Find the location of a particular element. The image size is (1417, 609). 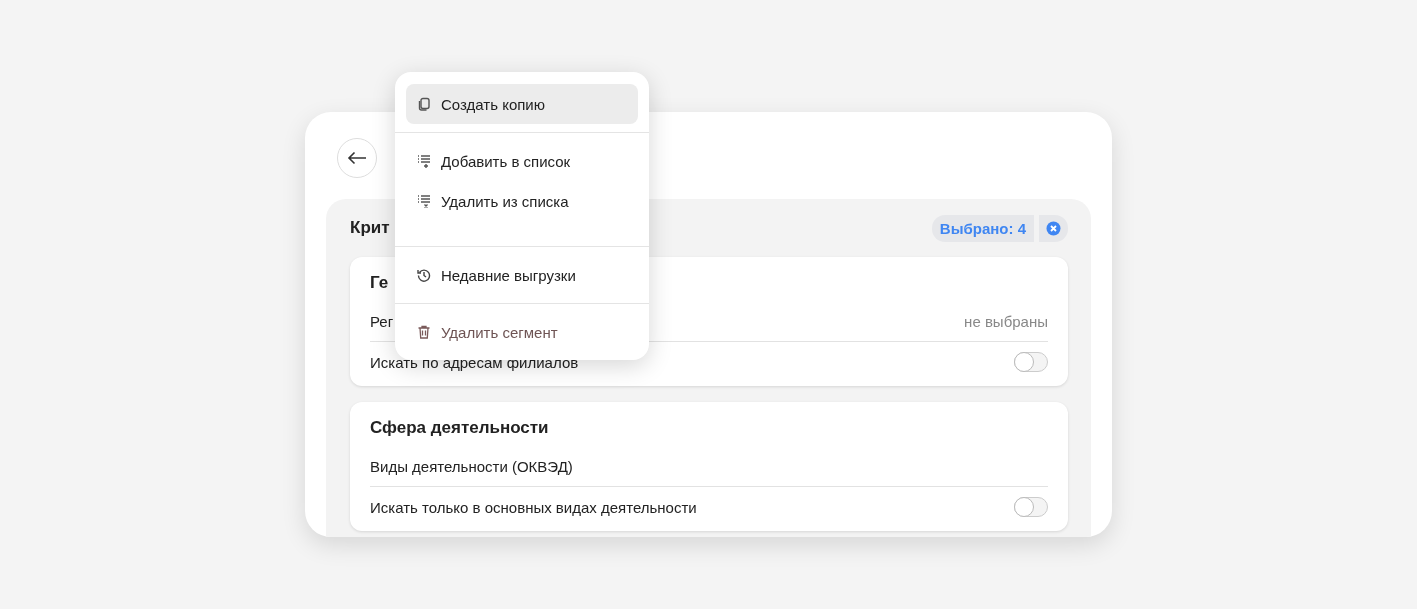

menu-item: Удалить из списка is located at coordinates (522, 201).